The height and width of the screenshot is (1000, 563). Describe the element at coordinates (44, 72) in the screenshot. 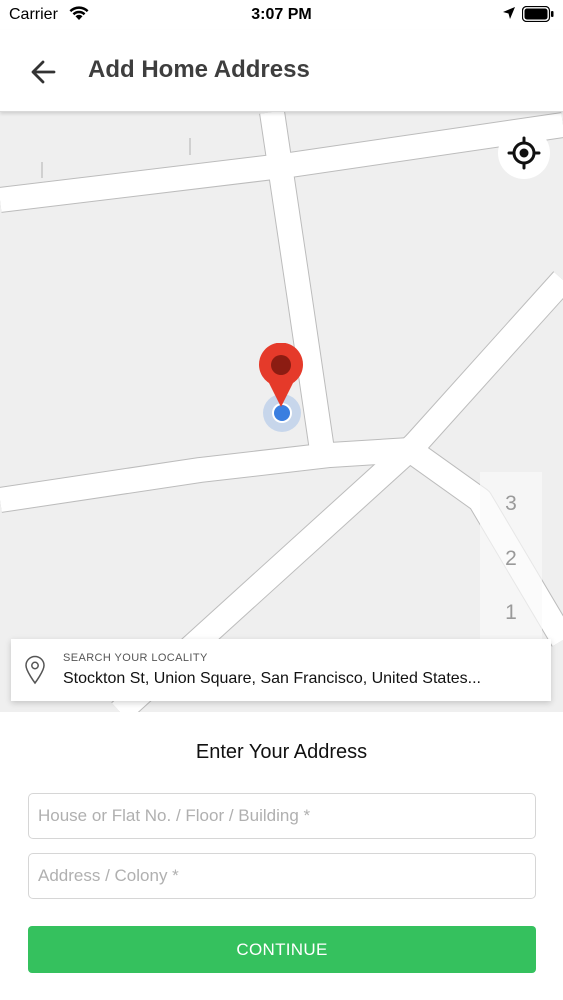

I see `arrow-left-icon` at that location.